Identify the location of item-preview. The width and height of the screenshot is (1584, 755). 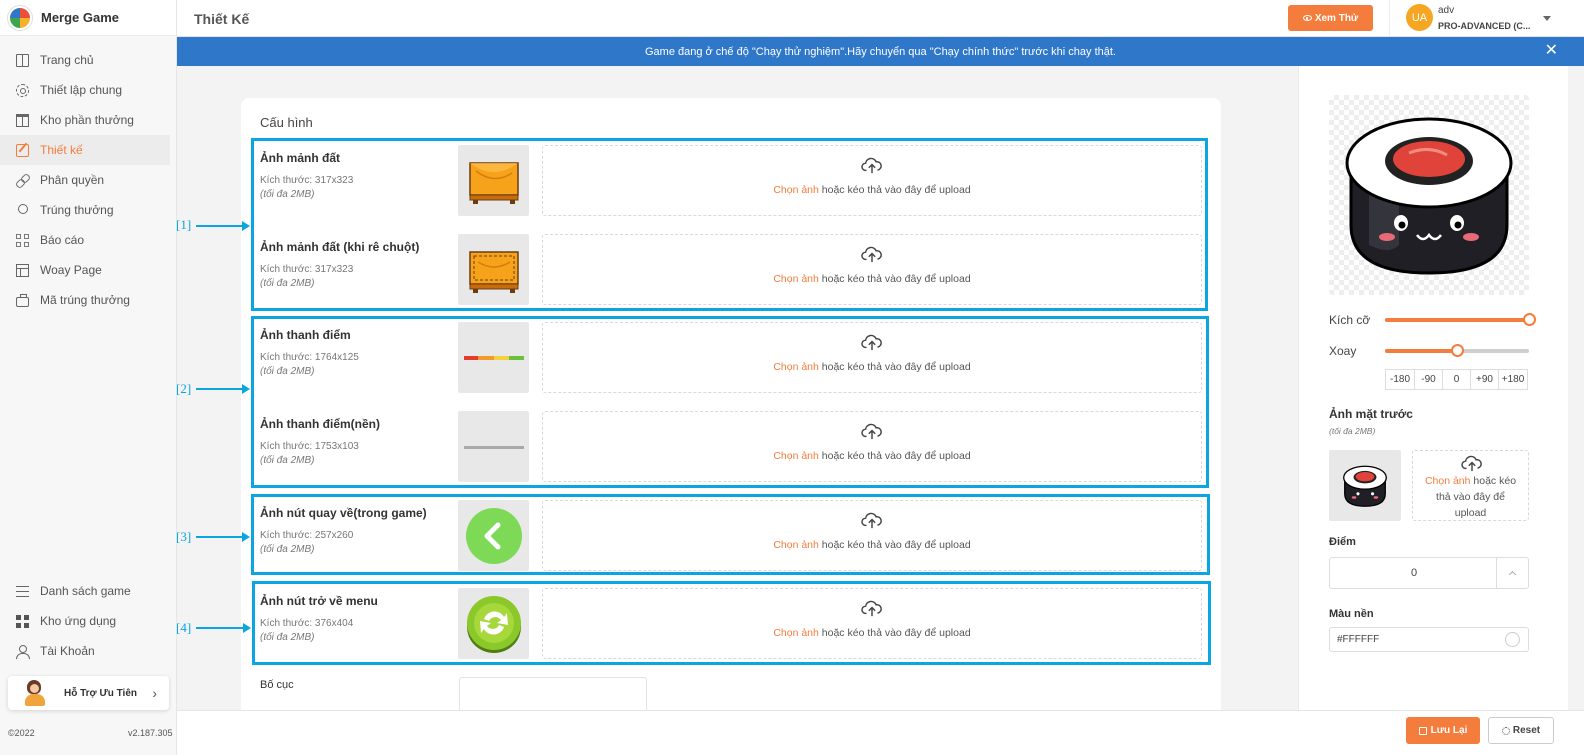
(1429, 195).